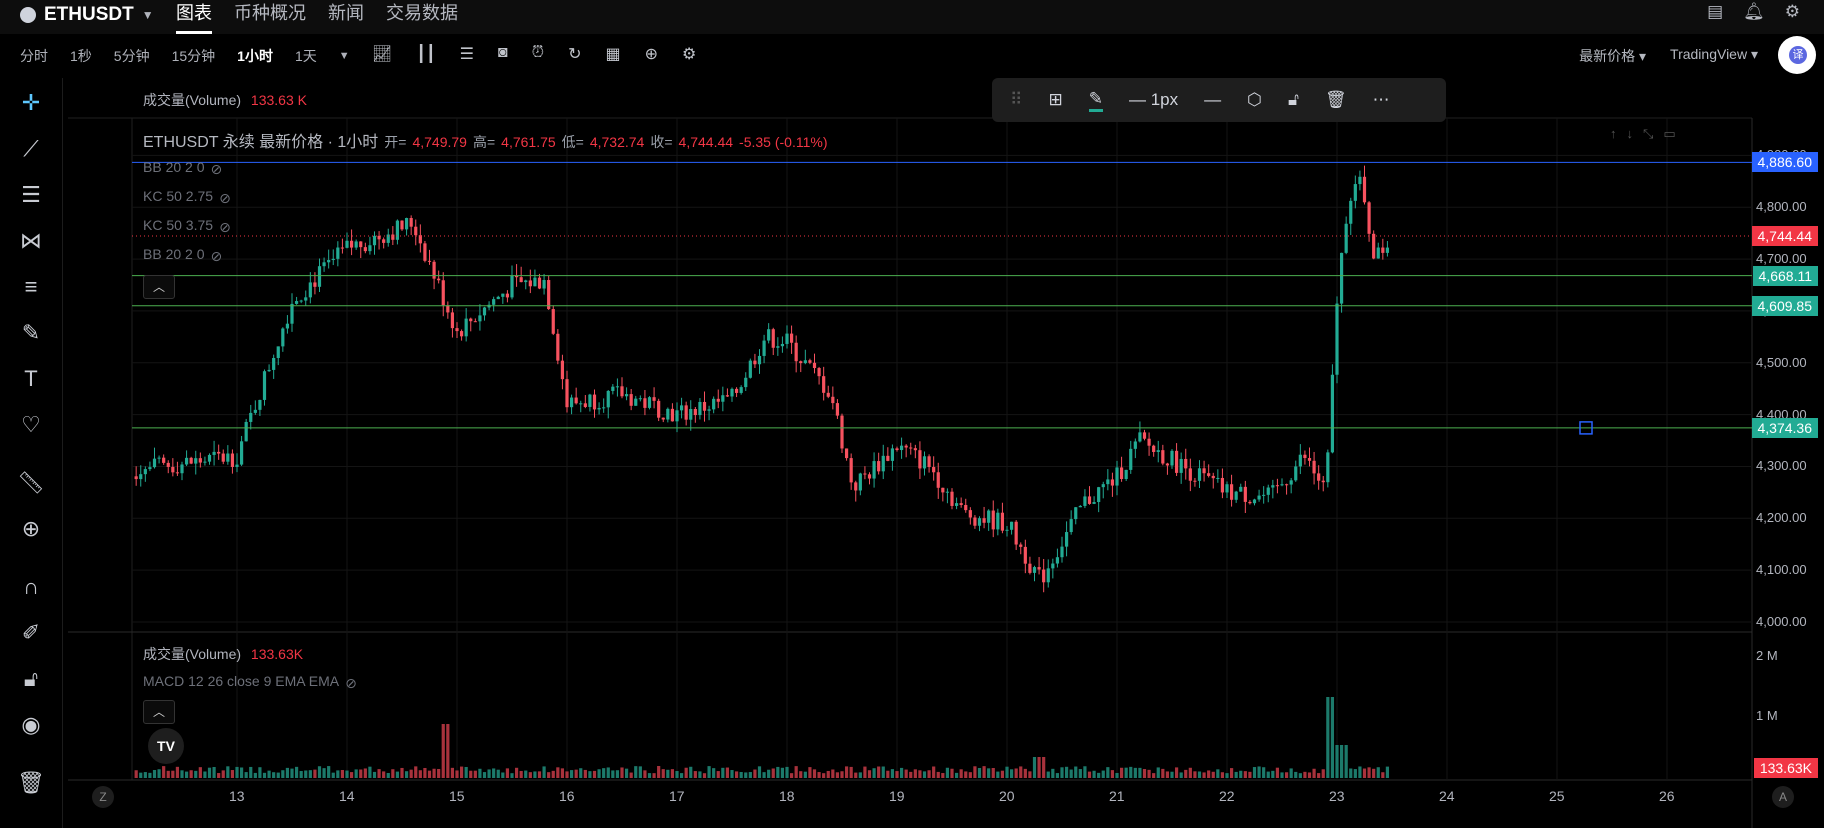 The image size is (1824, 828). I want to click on delete-icon: 🗑︎, so click(1336, 100).